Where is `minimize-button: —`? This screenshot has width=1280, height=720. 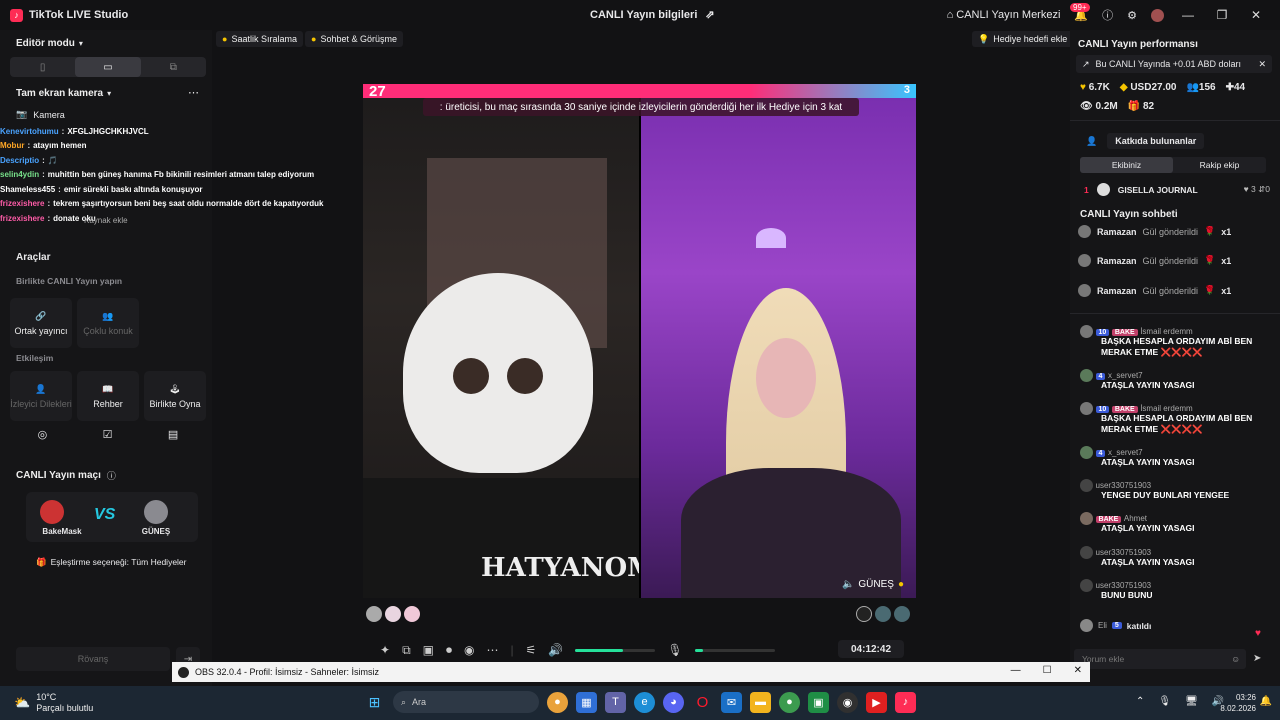
minimize-button: — is located at coordinates (1188, 15).